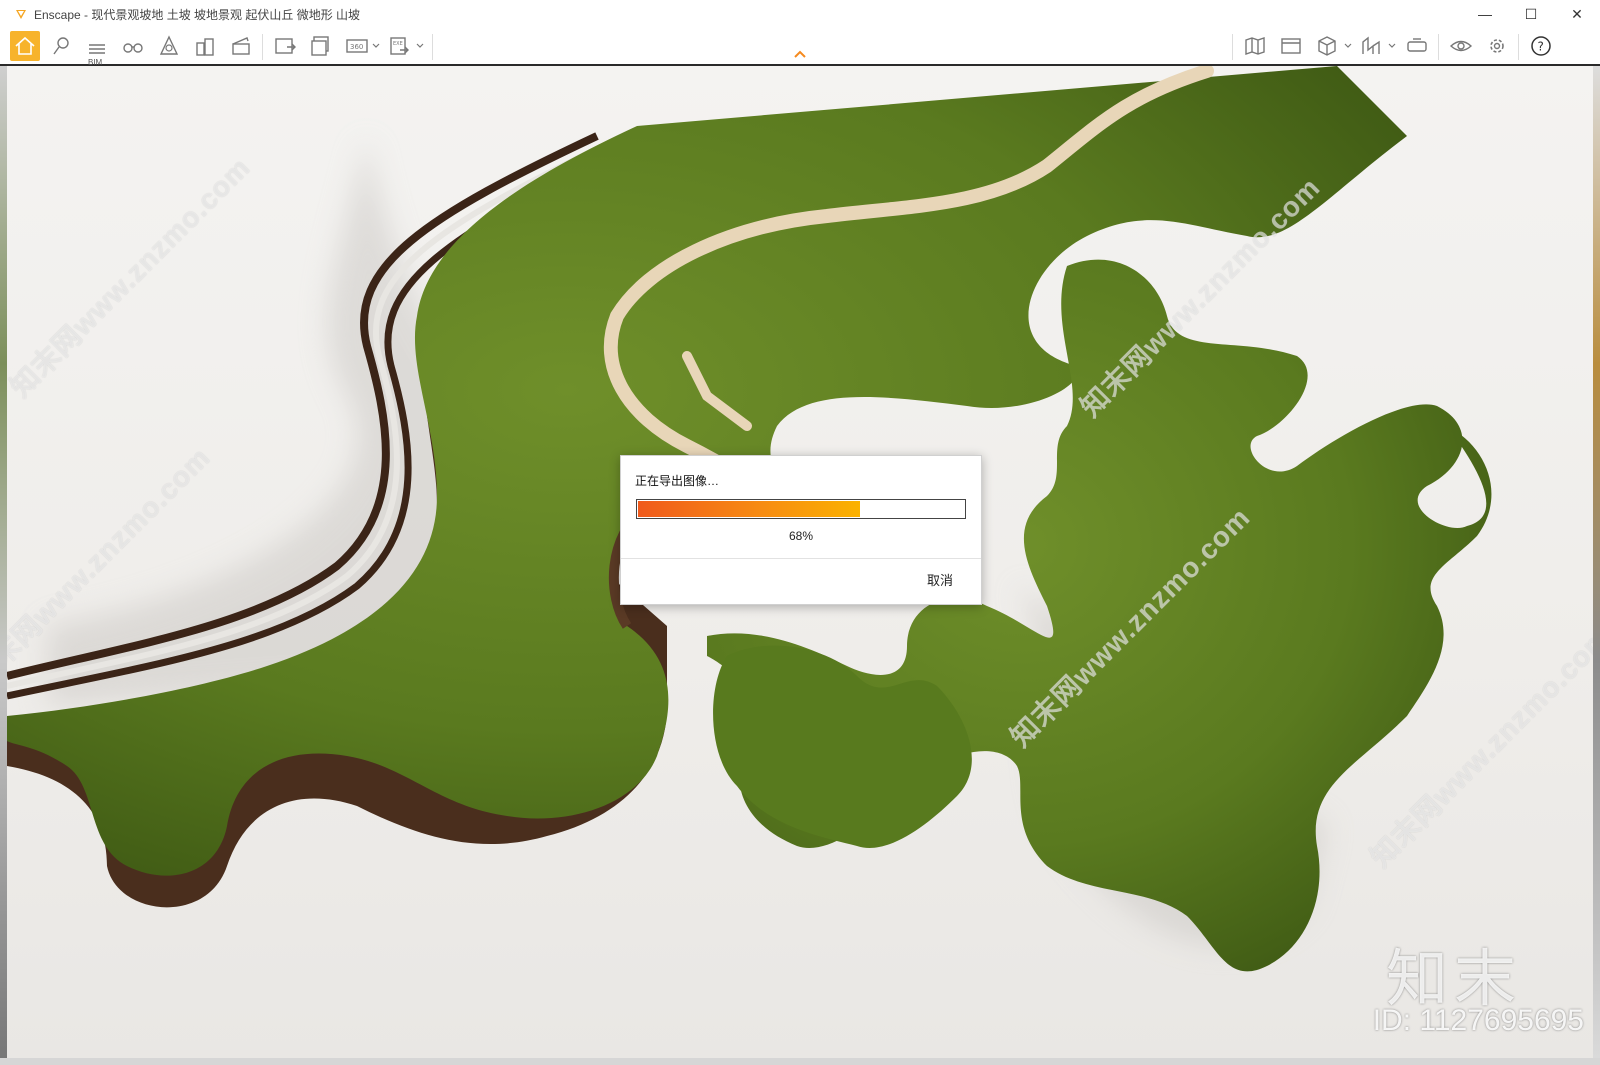 Image resolution: width=1600 pixels, height=1065 pixels. What do you see at coordinates (169, 46) in the screenshot?
I see `light-icon` at bounding box center [169, 46].